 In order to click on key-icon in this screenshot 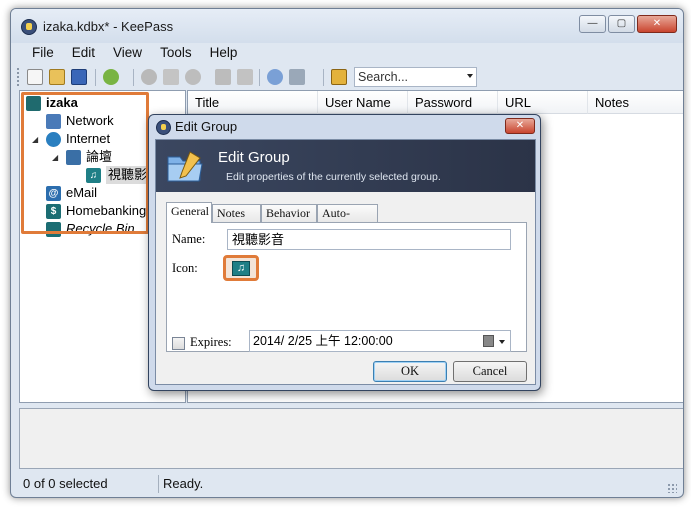, I will do `click(223, 77)`.